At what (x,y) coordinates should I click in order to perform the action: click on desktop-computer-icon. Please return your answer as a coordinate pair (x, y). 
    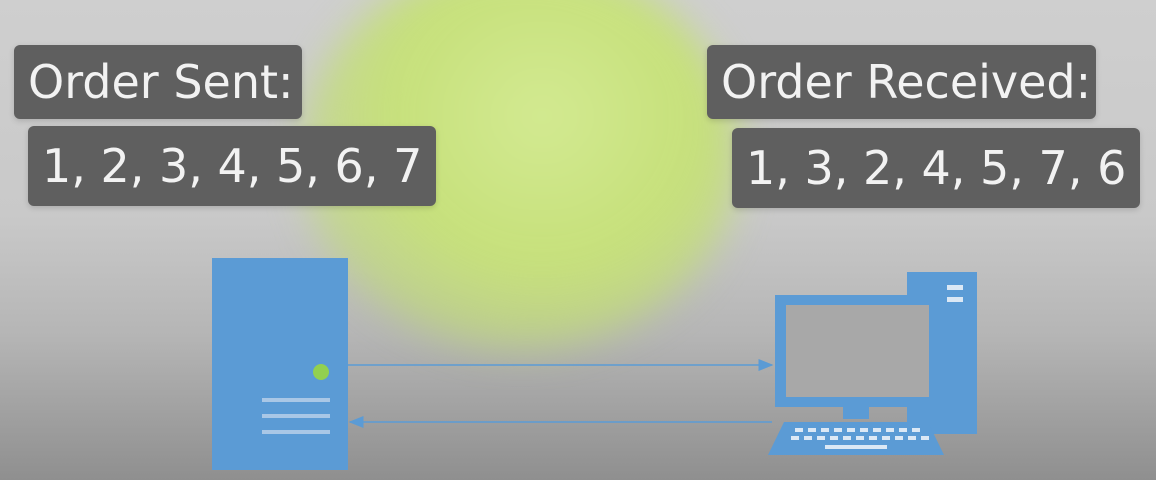
    Looking at the image, I should click on (872, 363).